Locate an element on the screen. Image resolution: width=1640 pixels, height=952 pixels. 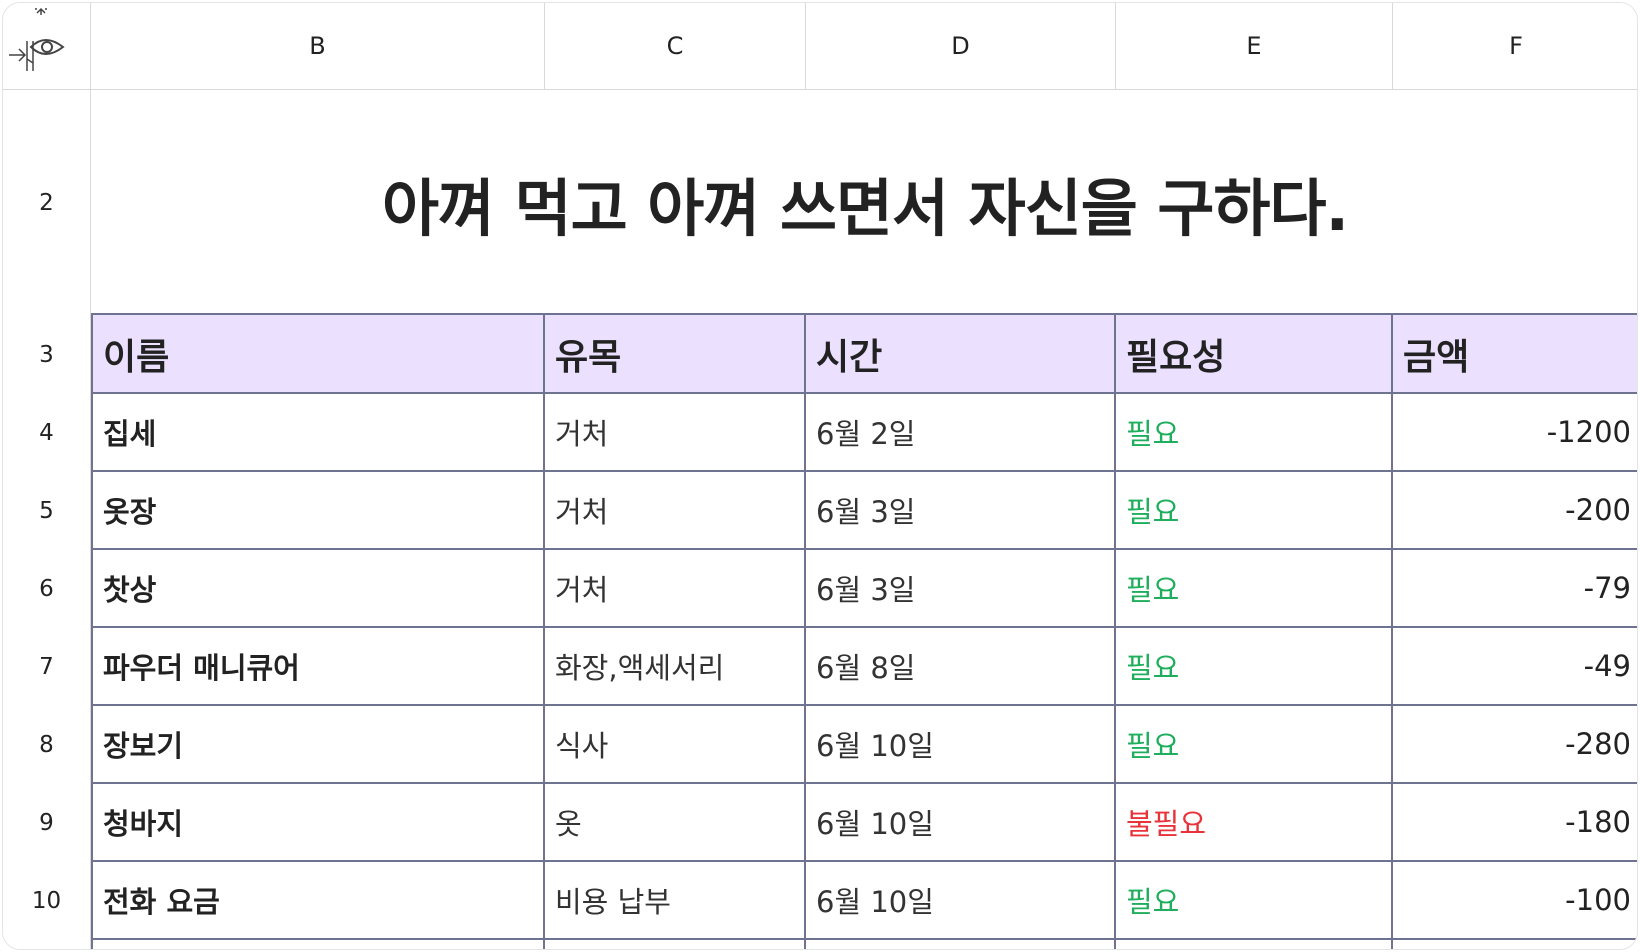
header-name: 이름 is located at coordinates (318, 353).